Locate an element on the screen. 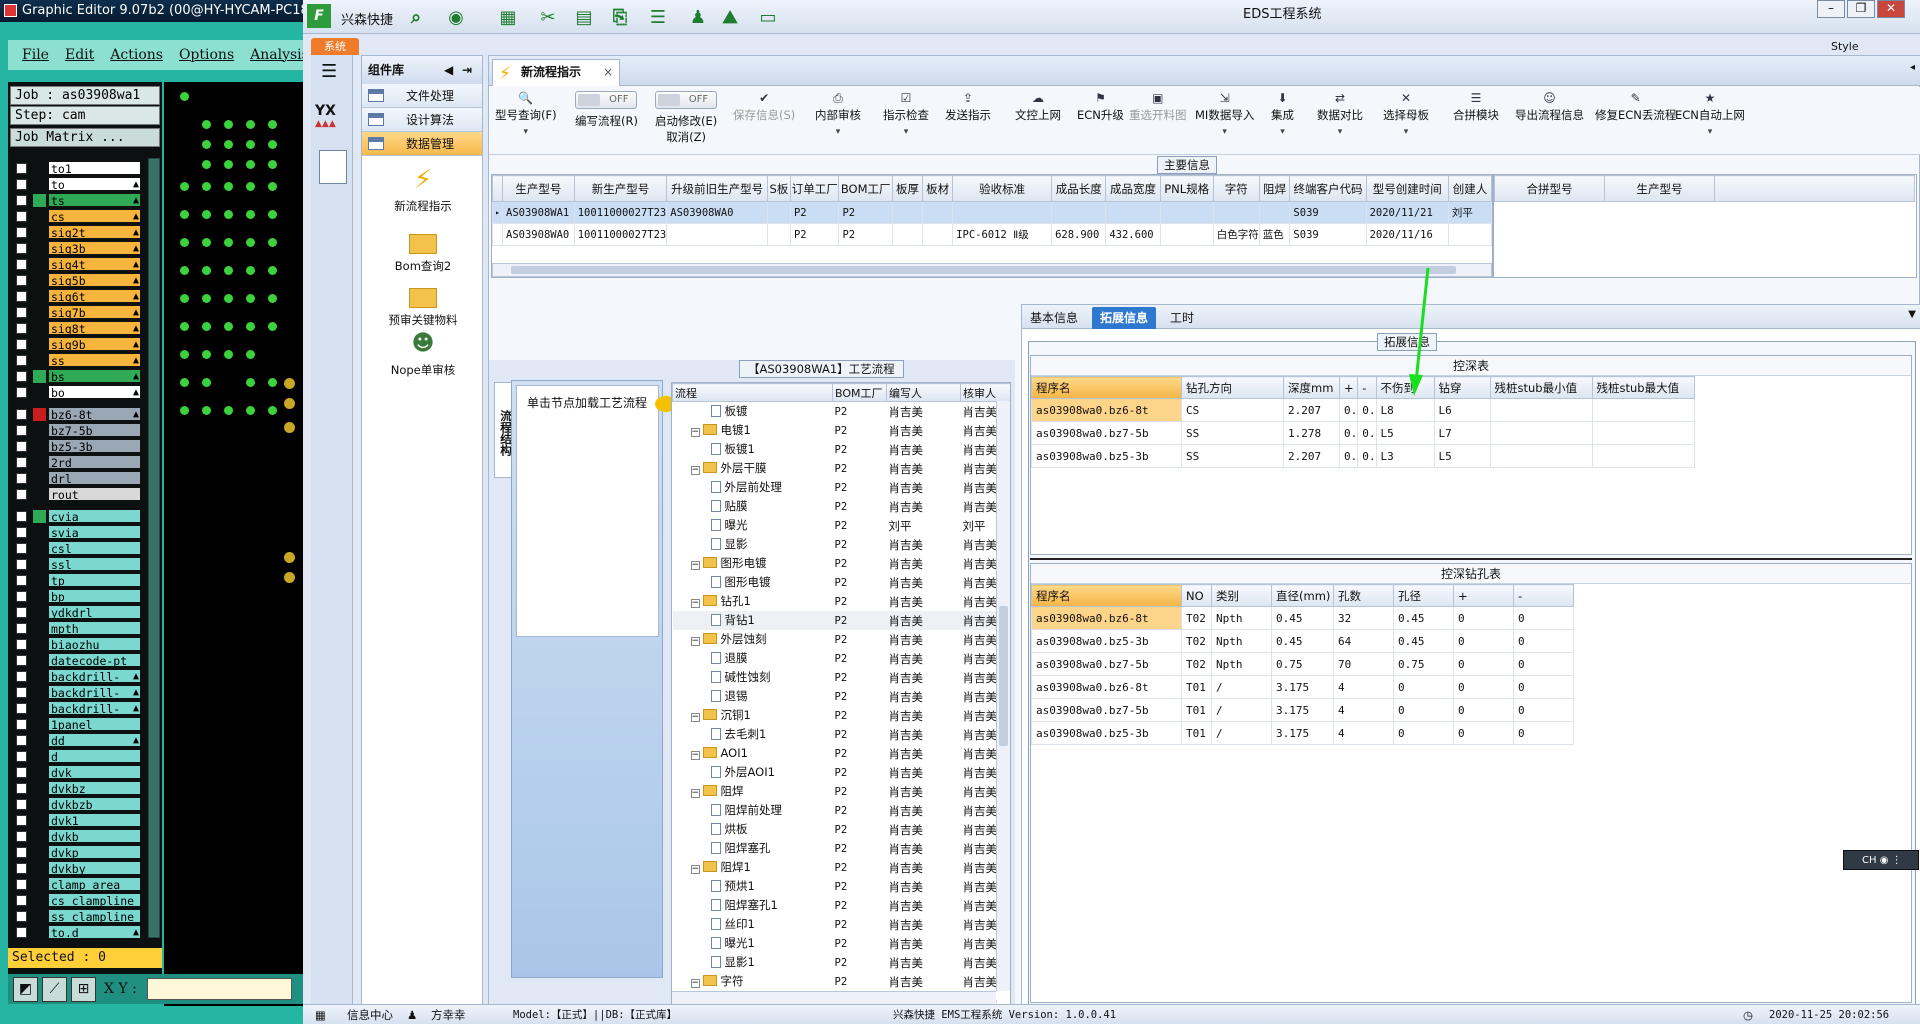 The image size is (1920, 1025). column-header: S板 is located at coordinates (778, 188).